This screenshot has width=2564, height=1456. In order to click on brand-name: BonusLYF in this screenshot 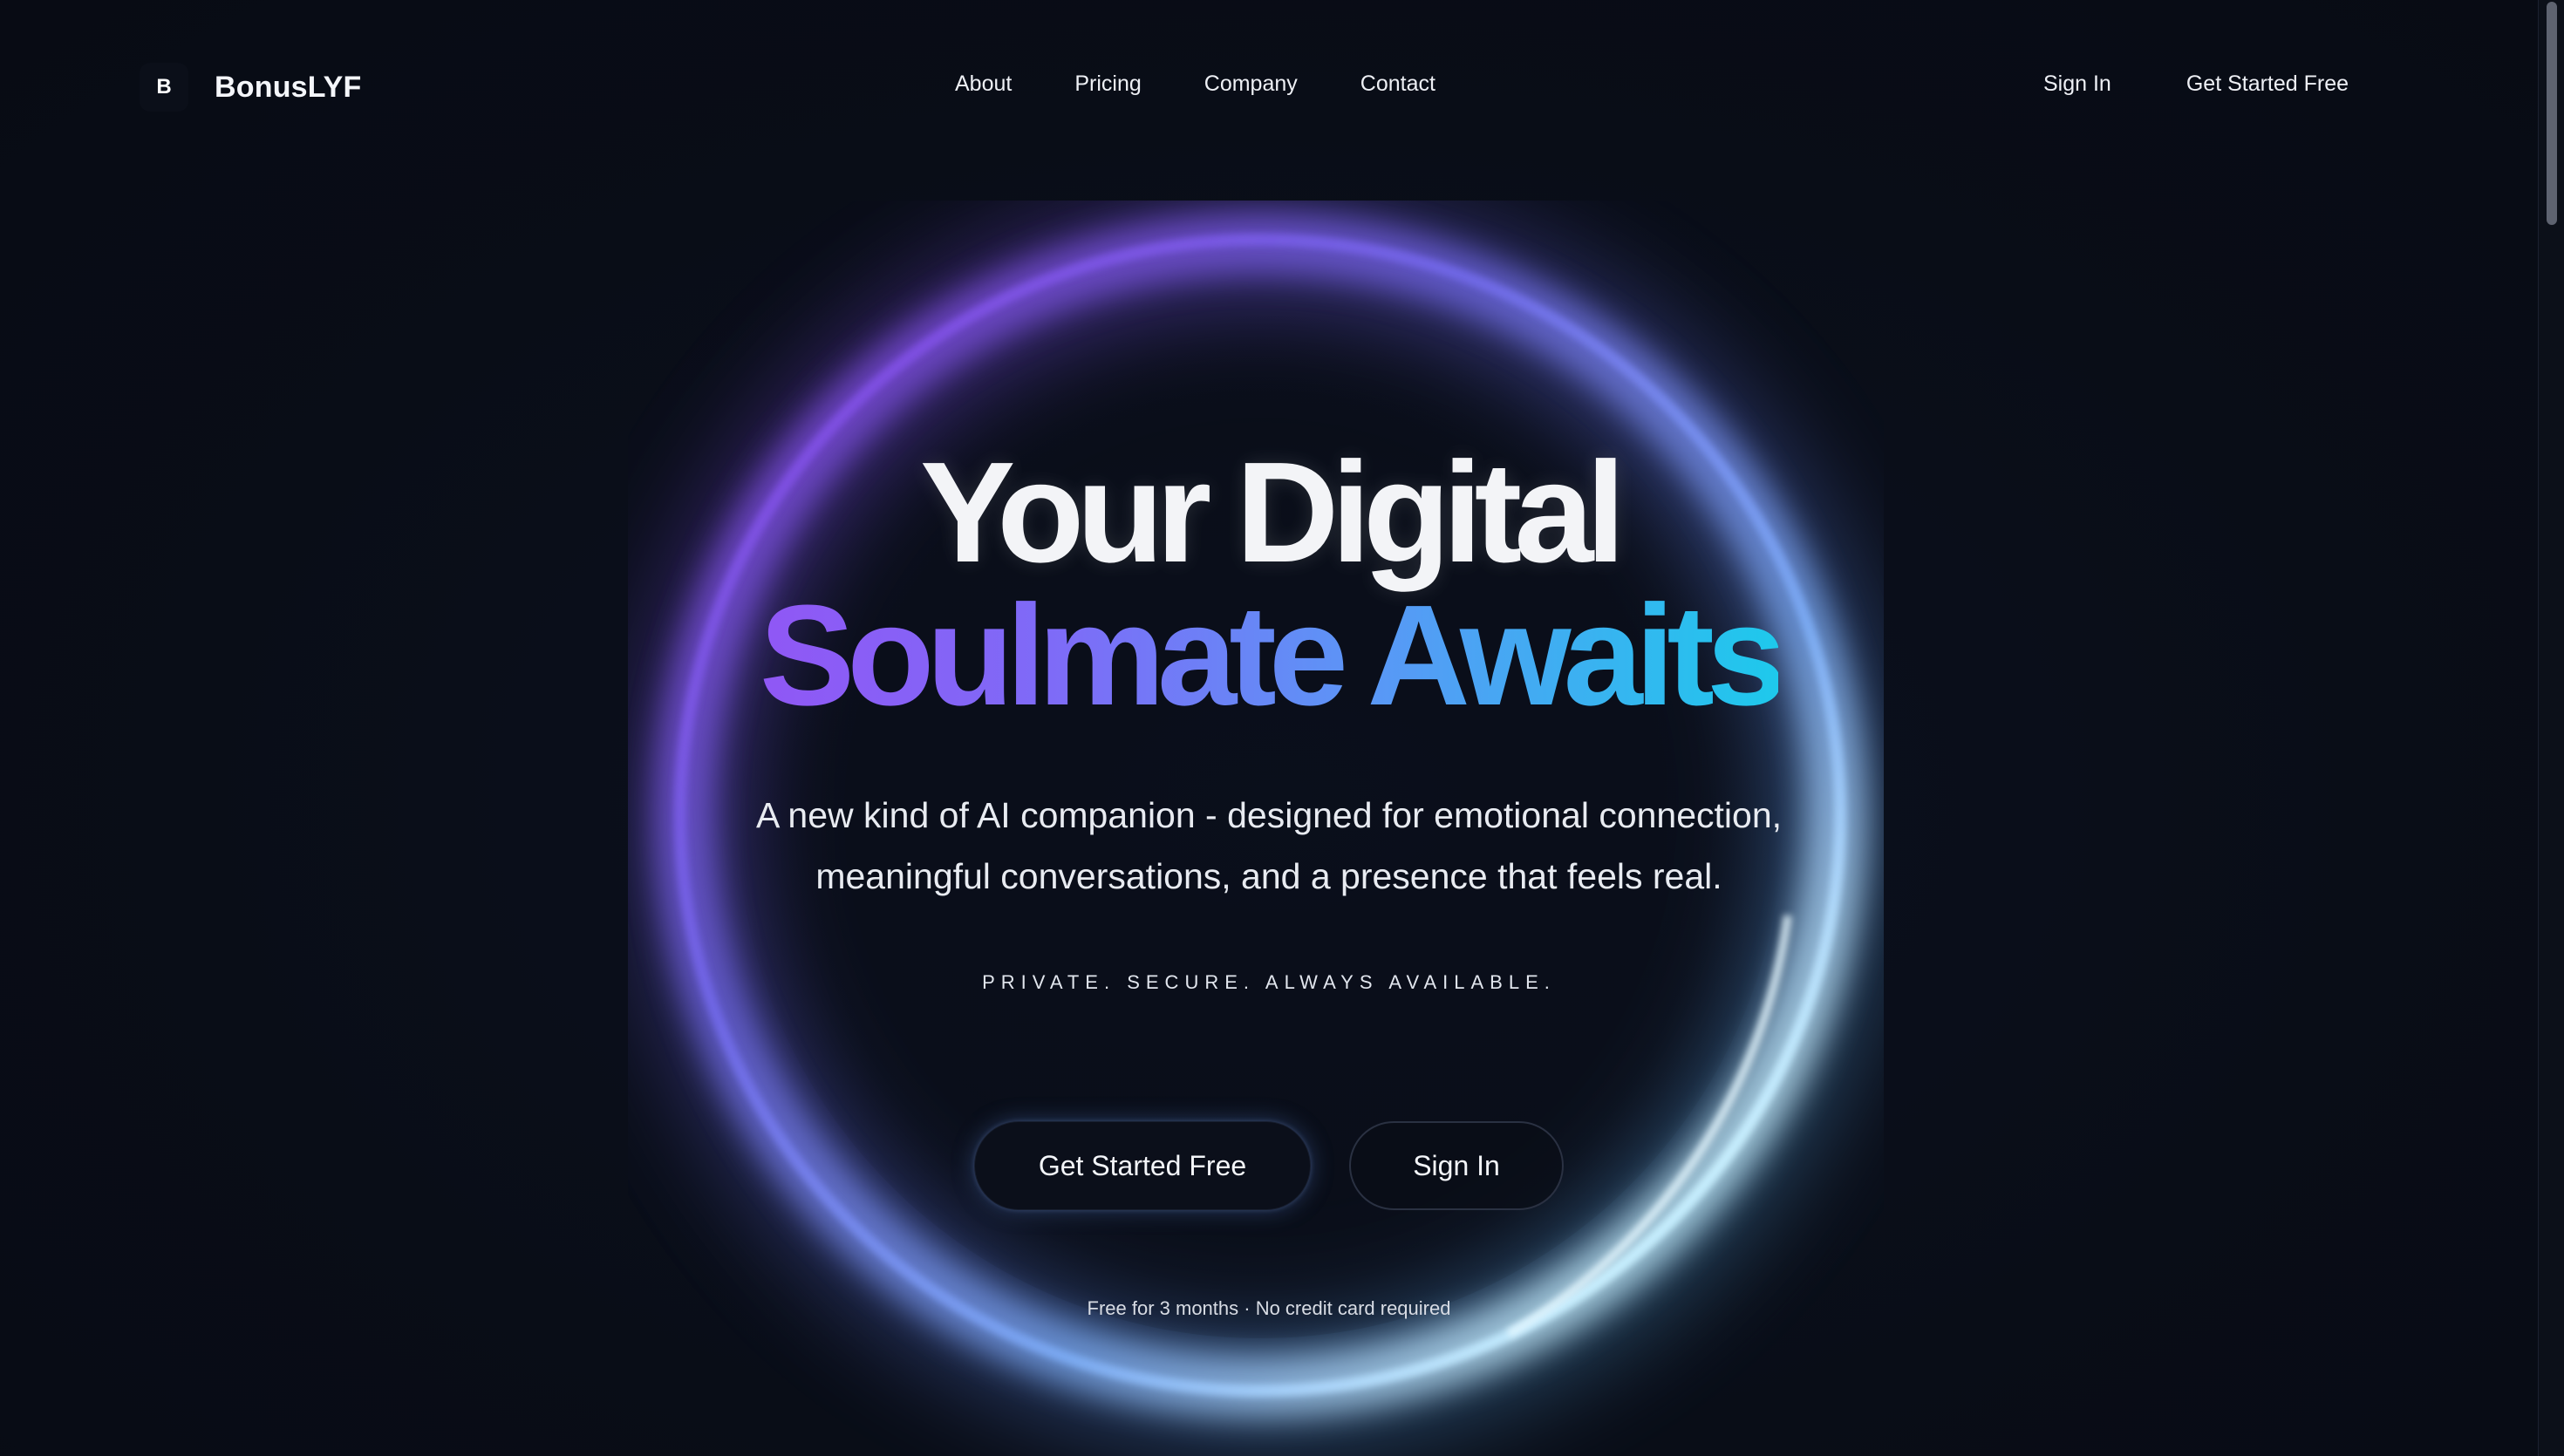, I will do `click(288, 87)`.